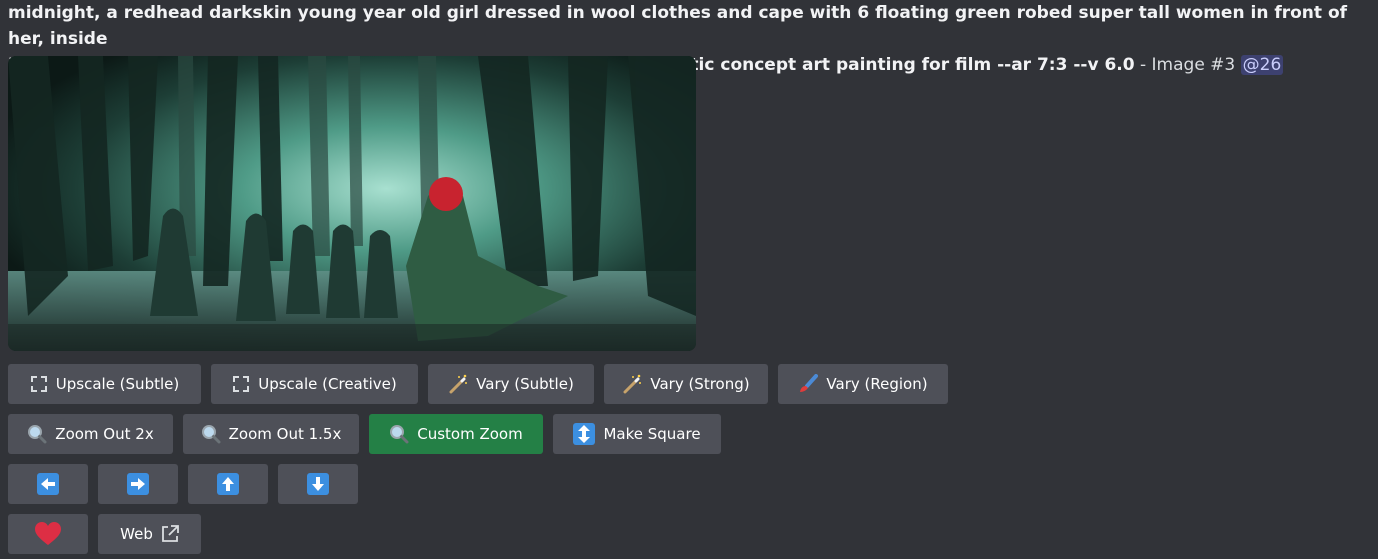 This screenshot has width=1378, height=559. I want to click on paintbrush-icon, so click(808, 384).